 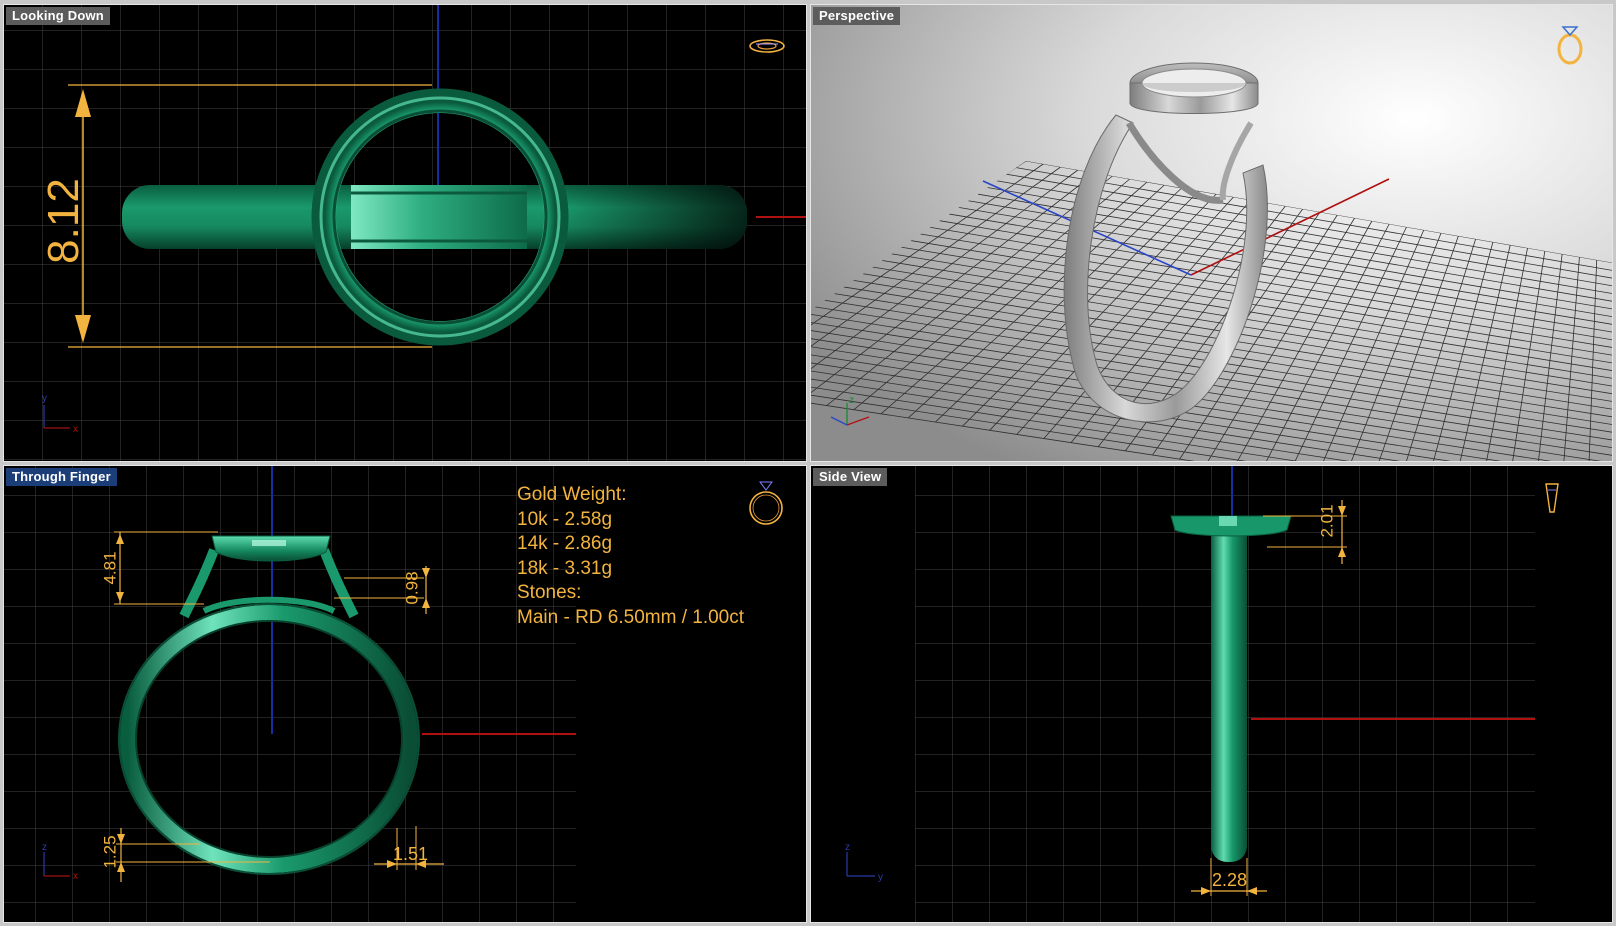 I want to click on gold-weight-10k: 10k - 2.58g, so click(x=565, y=519).